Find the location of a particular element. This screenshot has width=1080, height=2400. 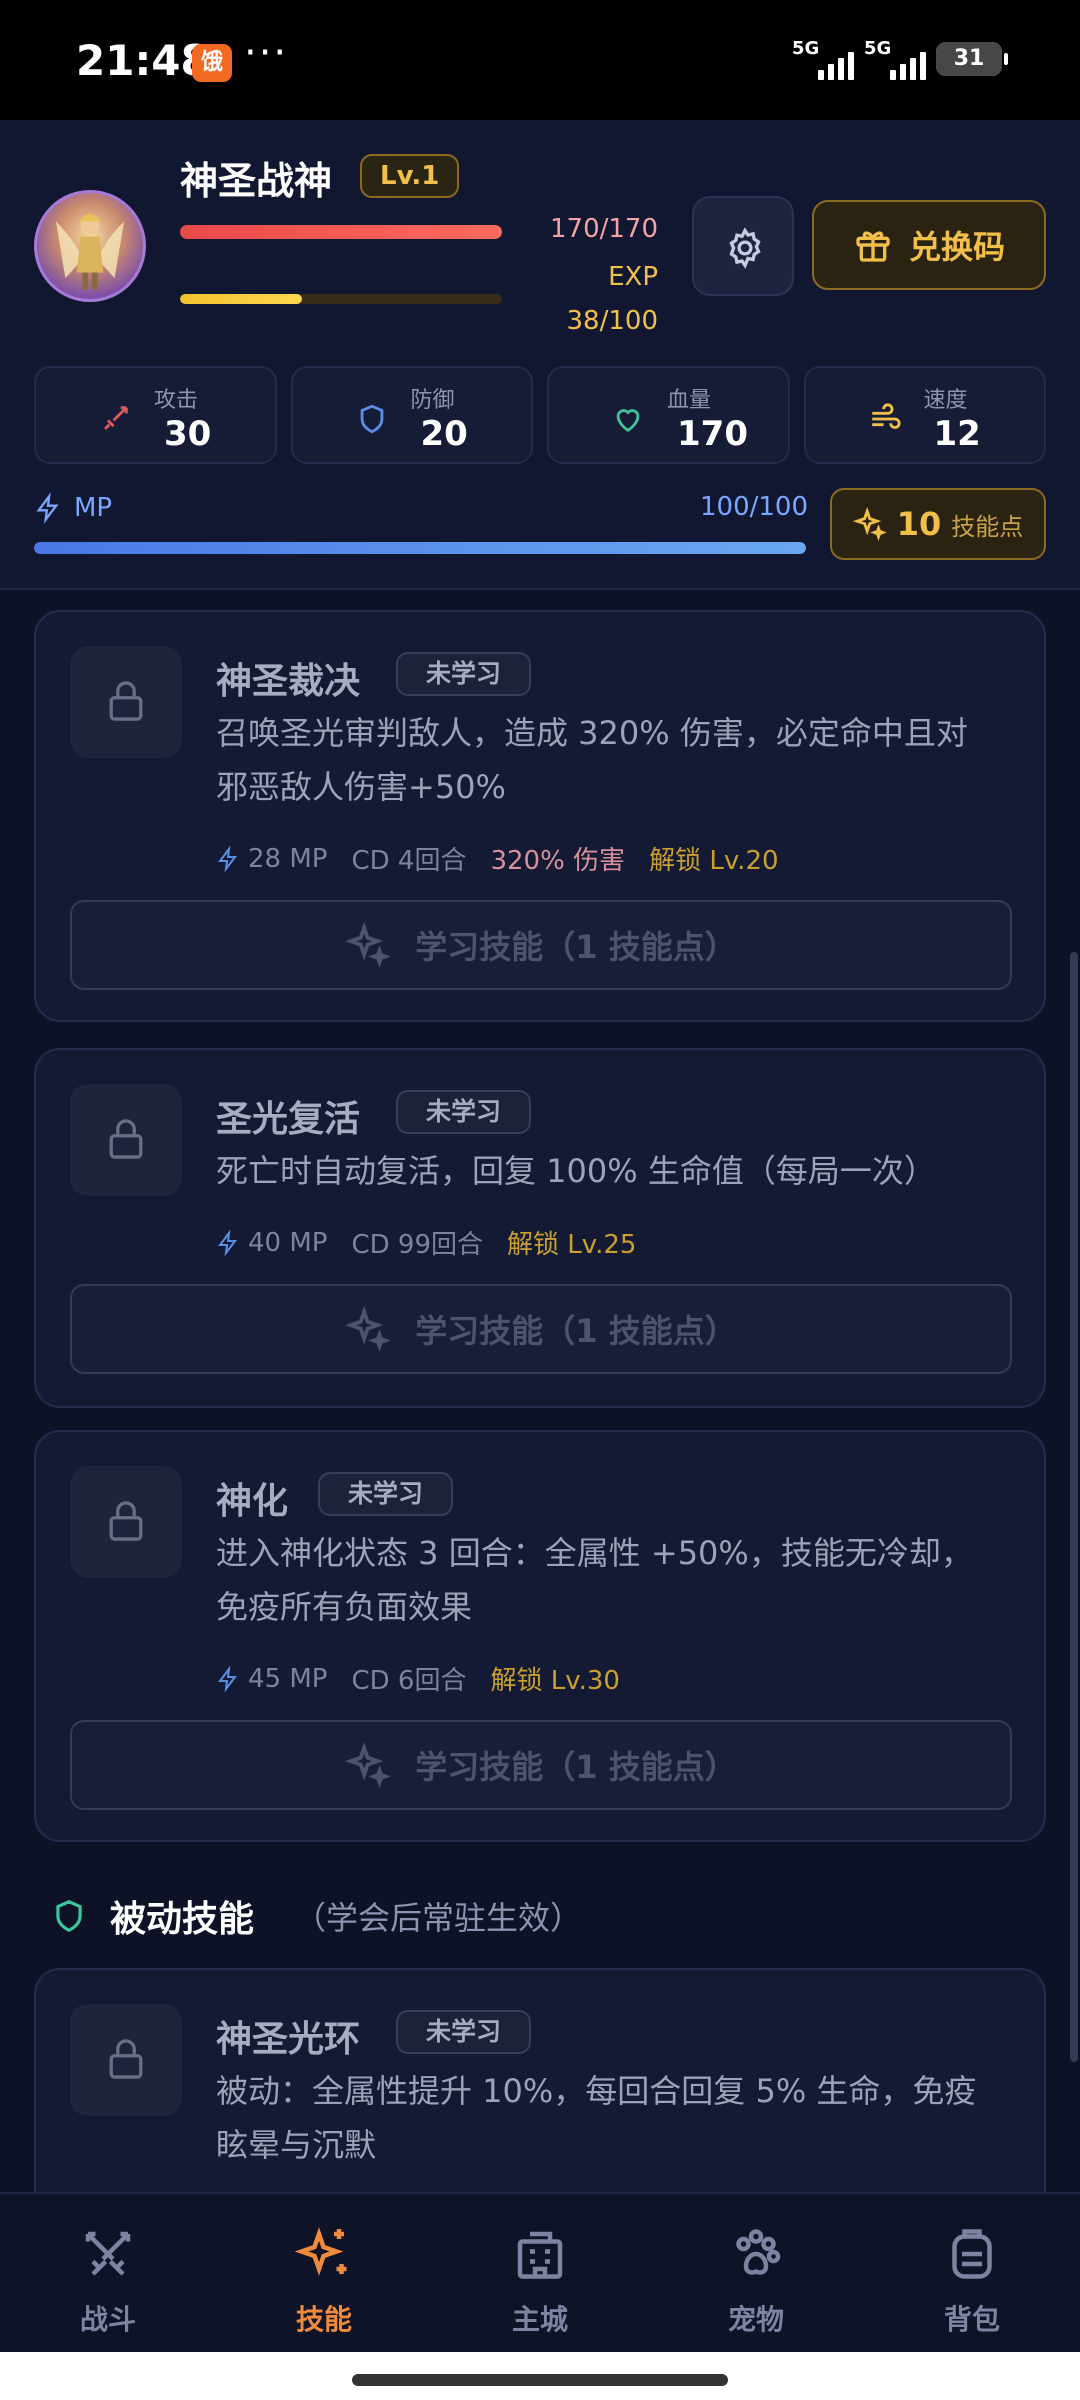

skill-points-badge: 10 技能点 is located at coordinates (938, 524).